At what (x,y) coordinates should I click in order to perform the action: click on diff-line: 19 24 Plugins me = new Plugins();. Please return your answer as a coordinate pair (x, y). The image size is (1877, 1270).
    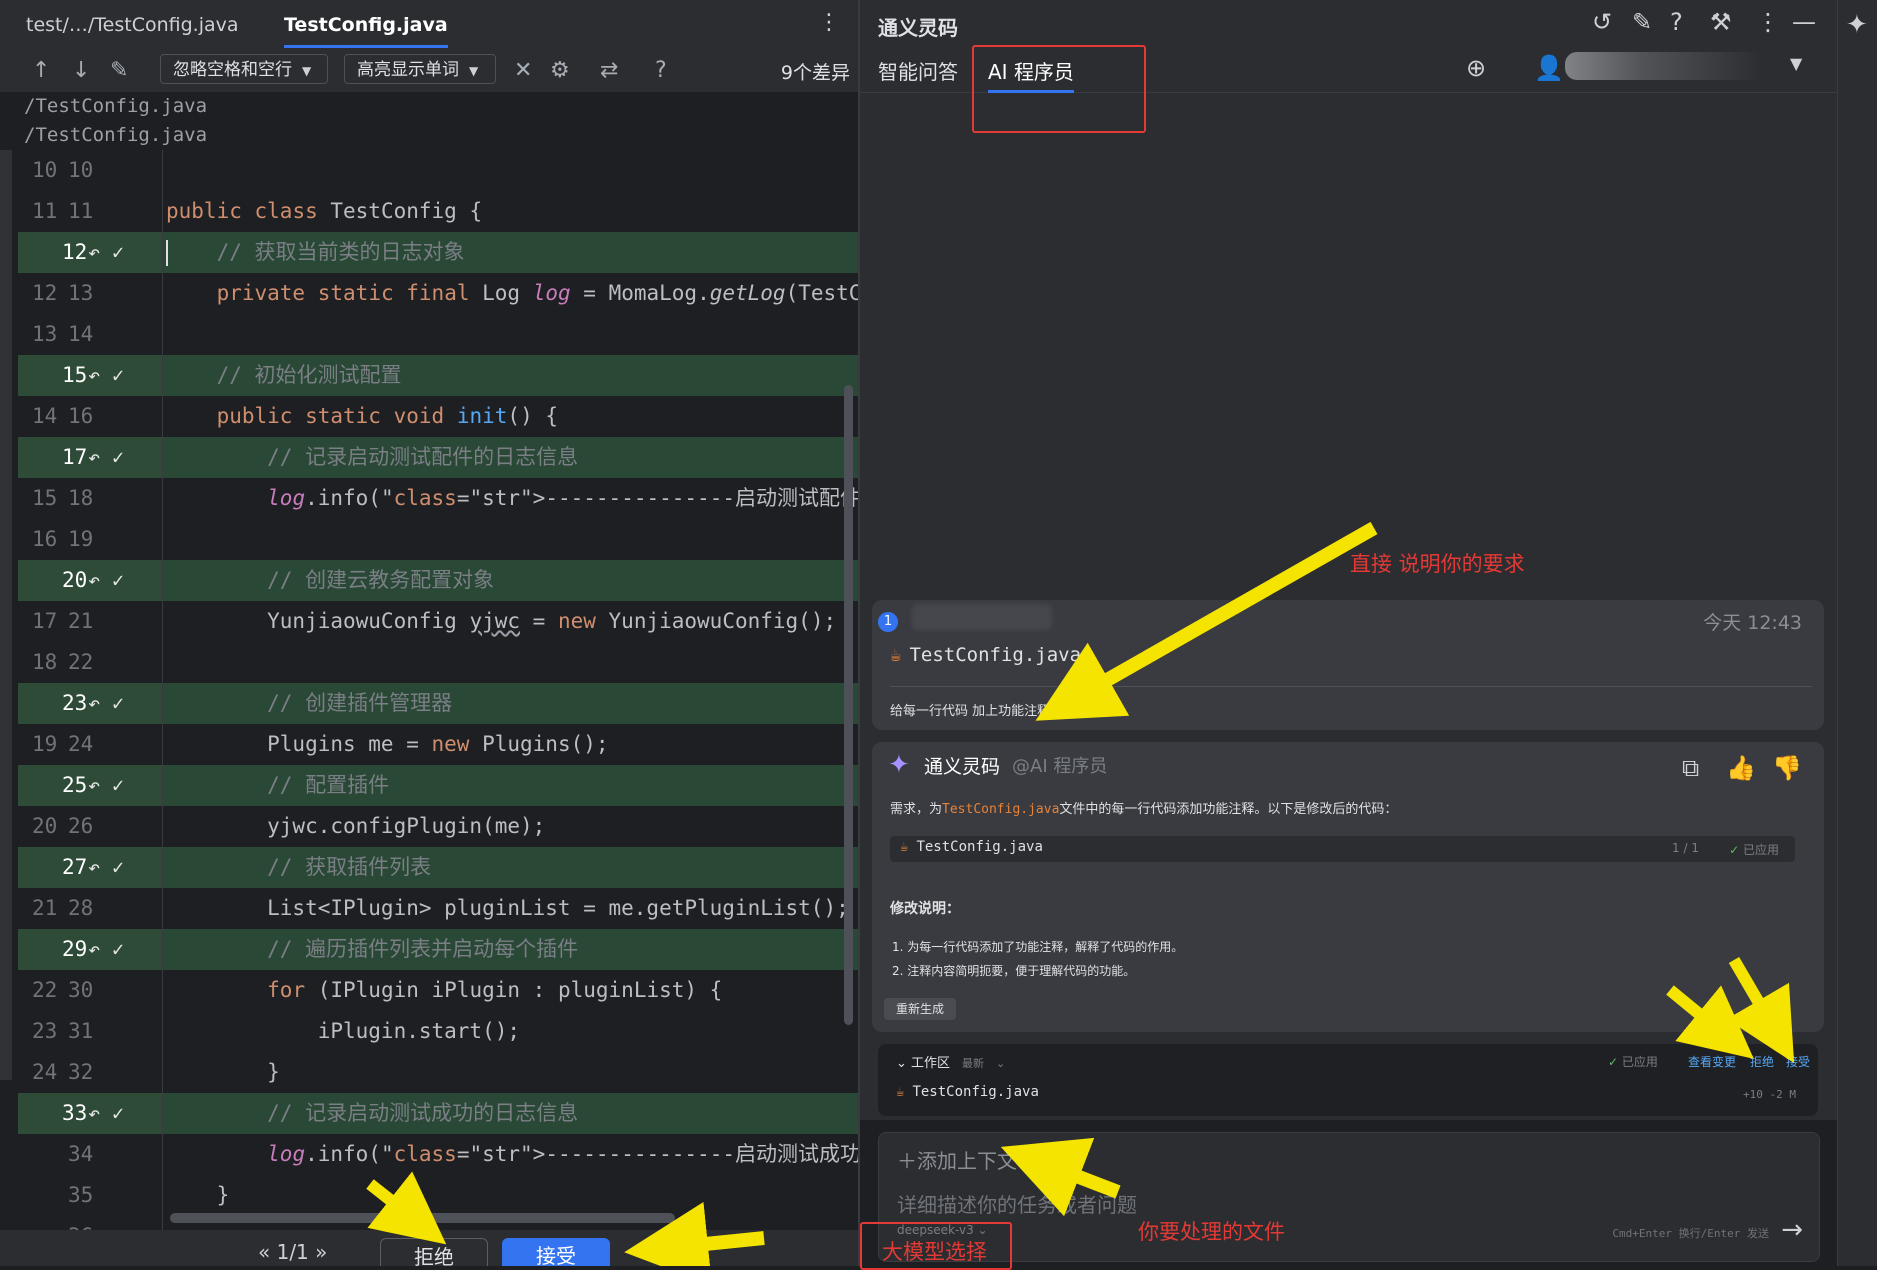
    Looking at the image, I should click on (438, 744).